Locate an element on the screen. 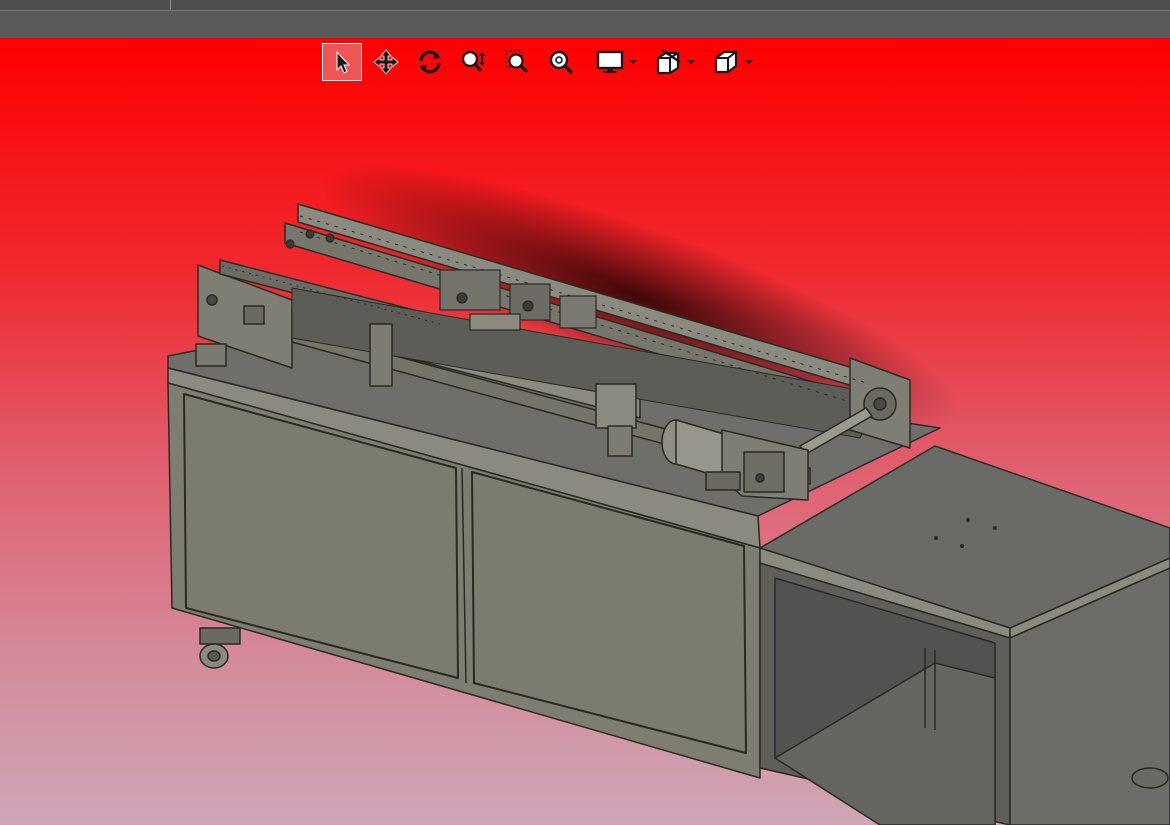  display-mode-menu is located at coordinates (617, 62).